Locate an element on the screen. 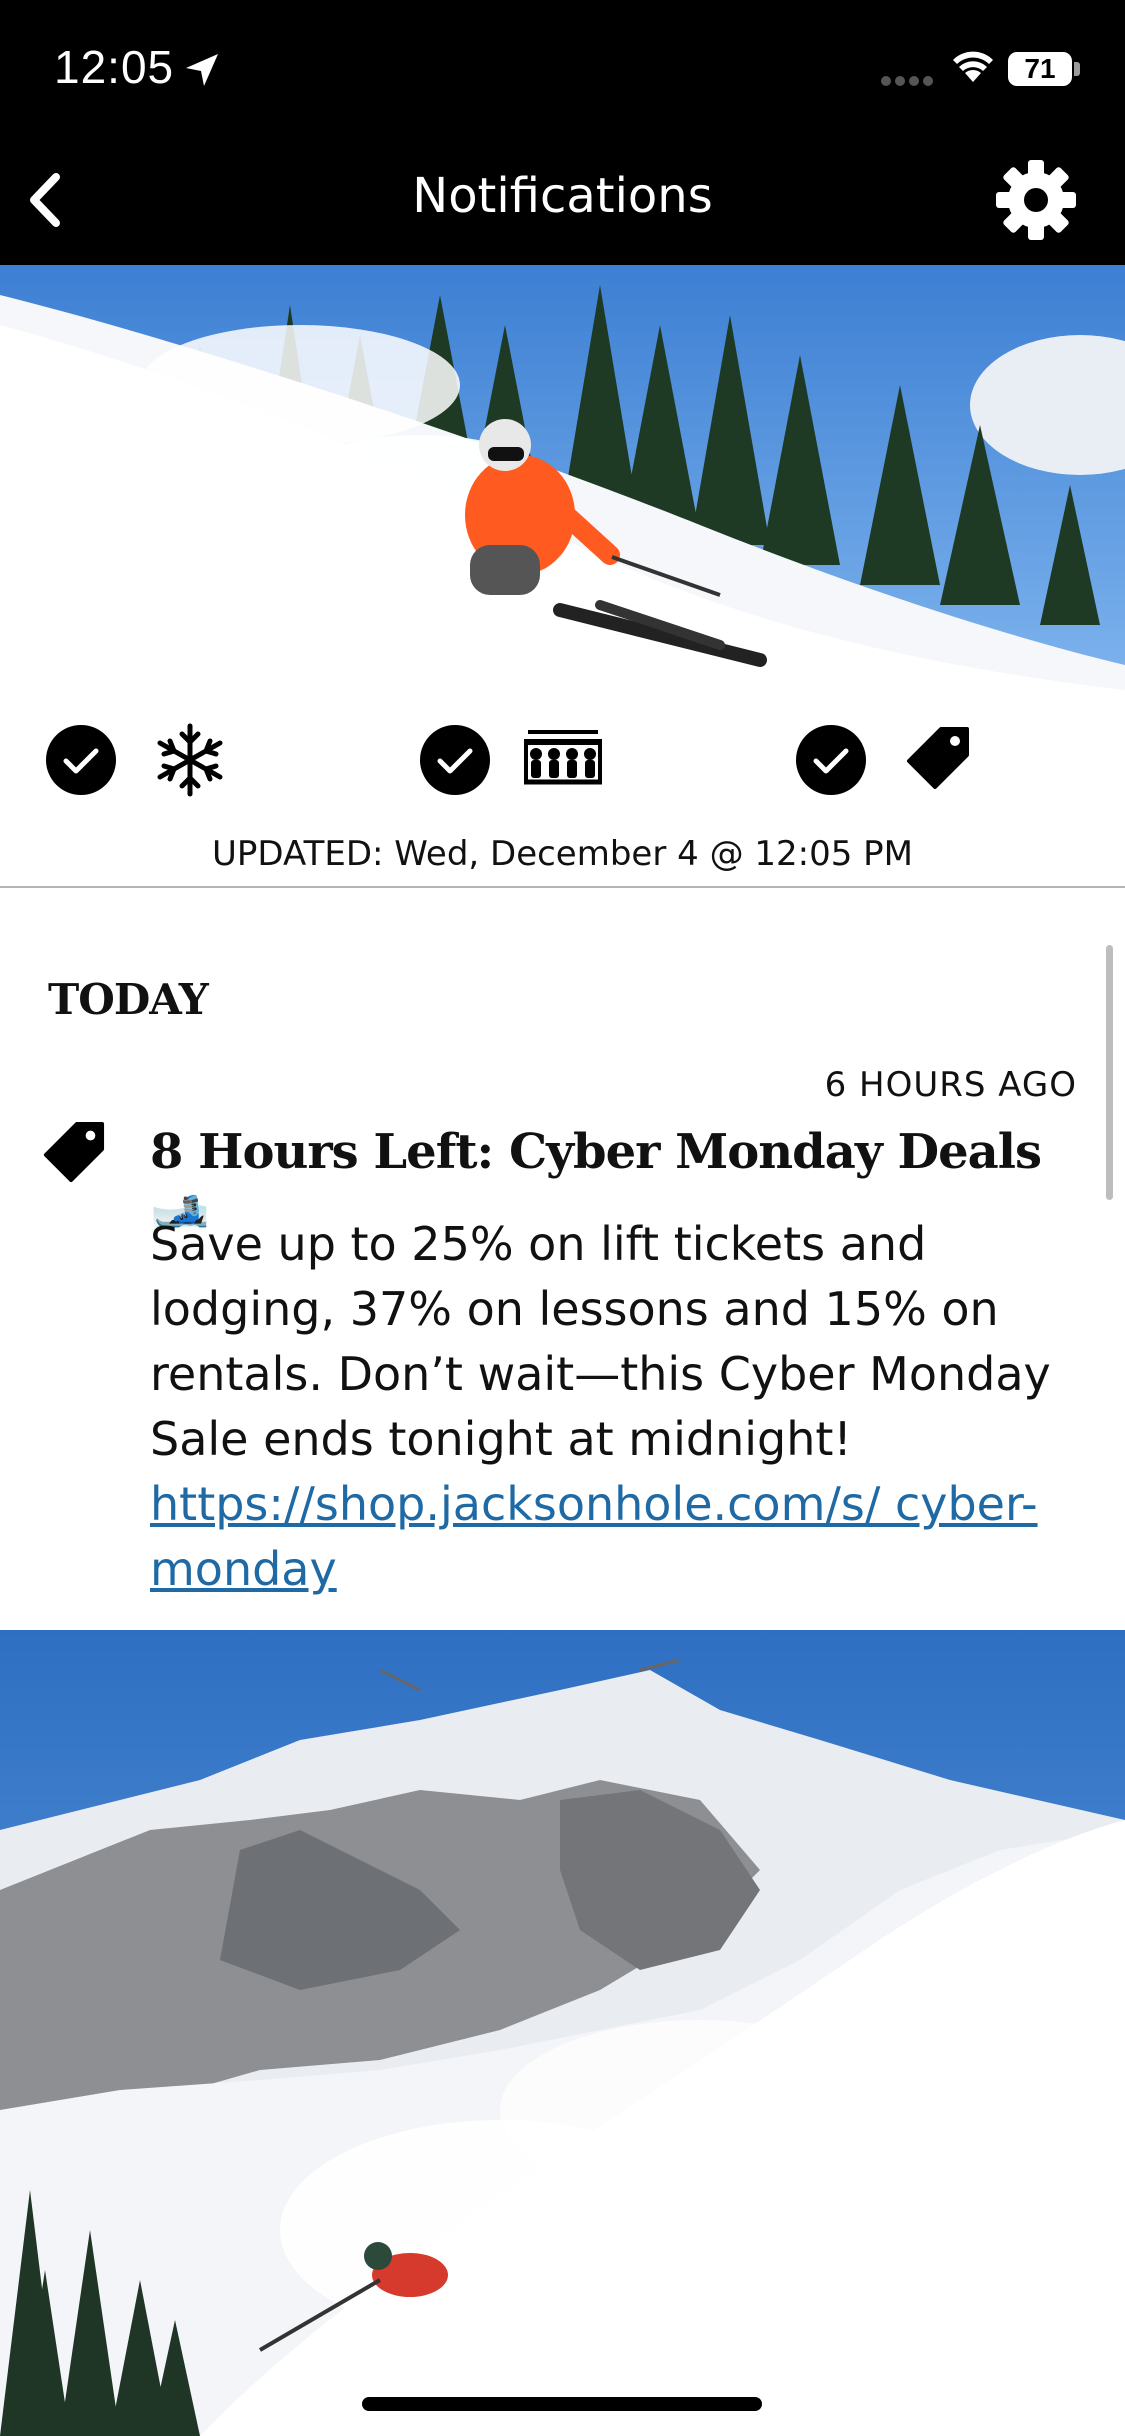  filter-lifts-checkbox is located at coordinates (455, 760).